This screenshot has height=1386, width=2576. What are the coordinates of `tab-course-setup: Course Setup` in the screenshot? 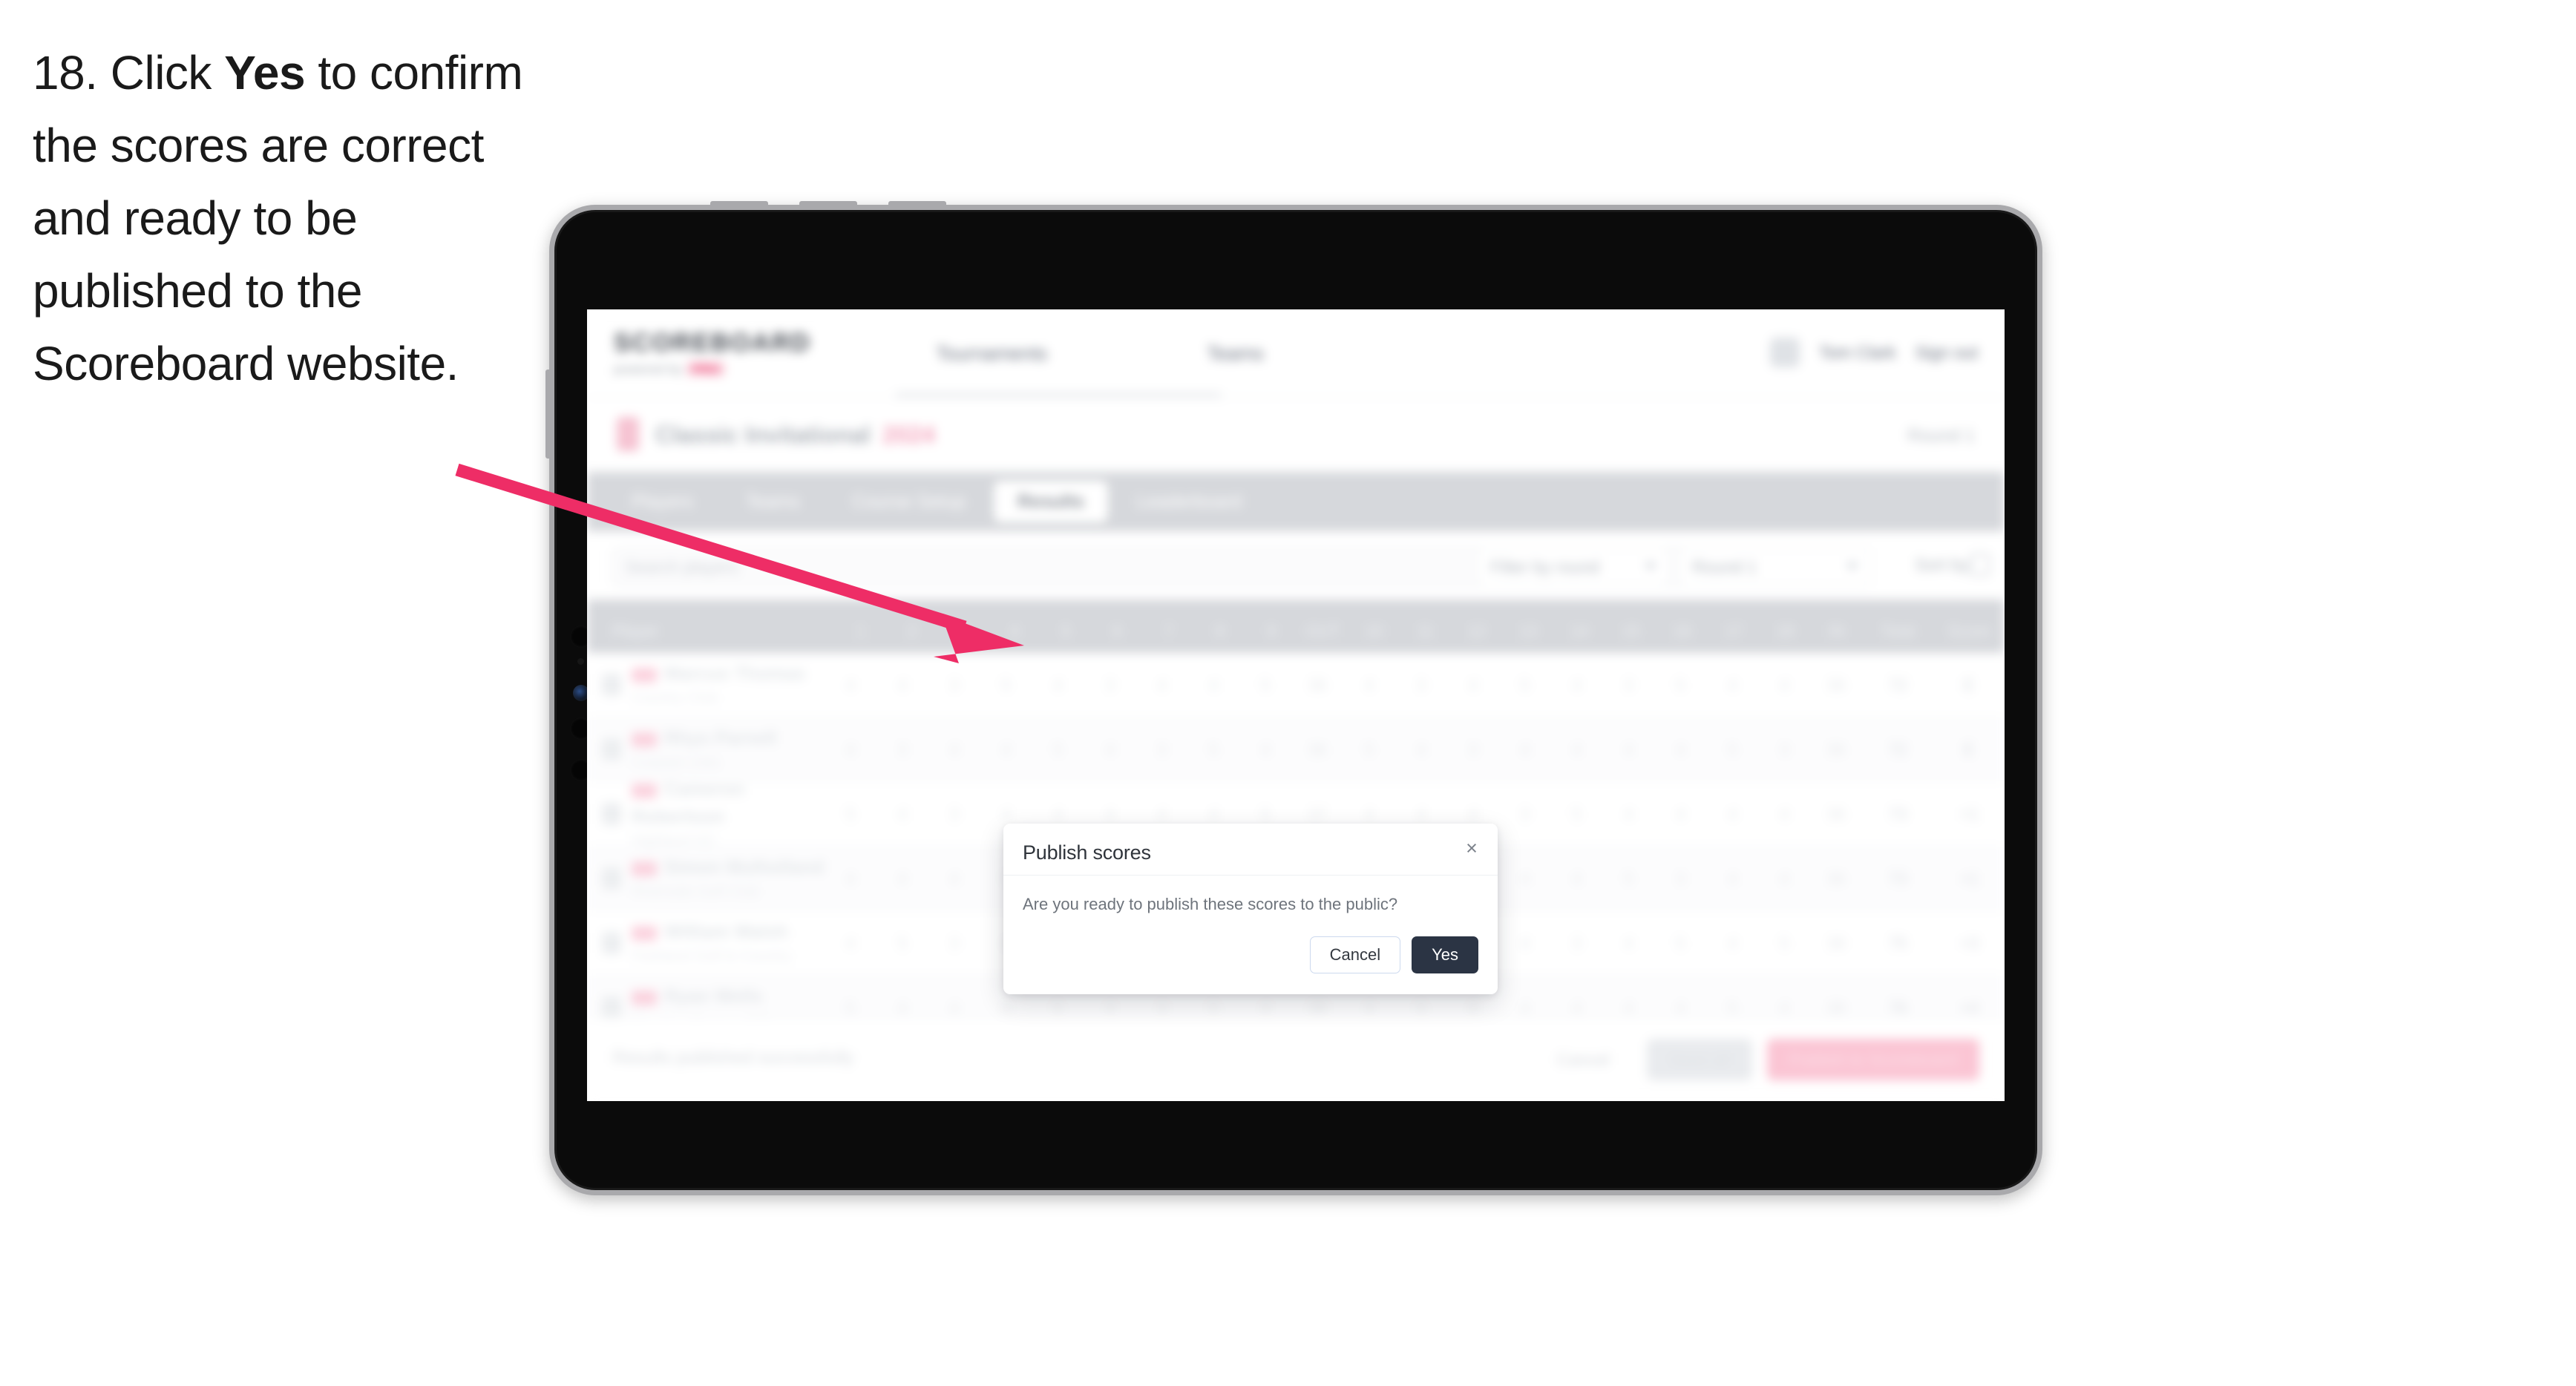 It's located at (909, 502).